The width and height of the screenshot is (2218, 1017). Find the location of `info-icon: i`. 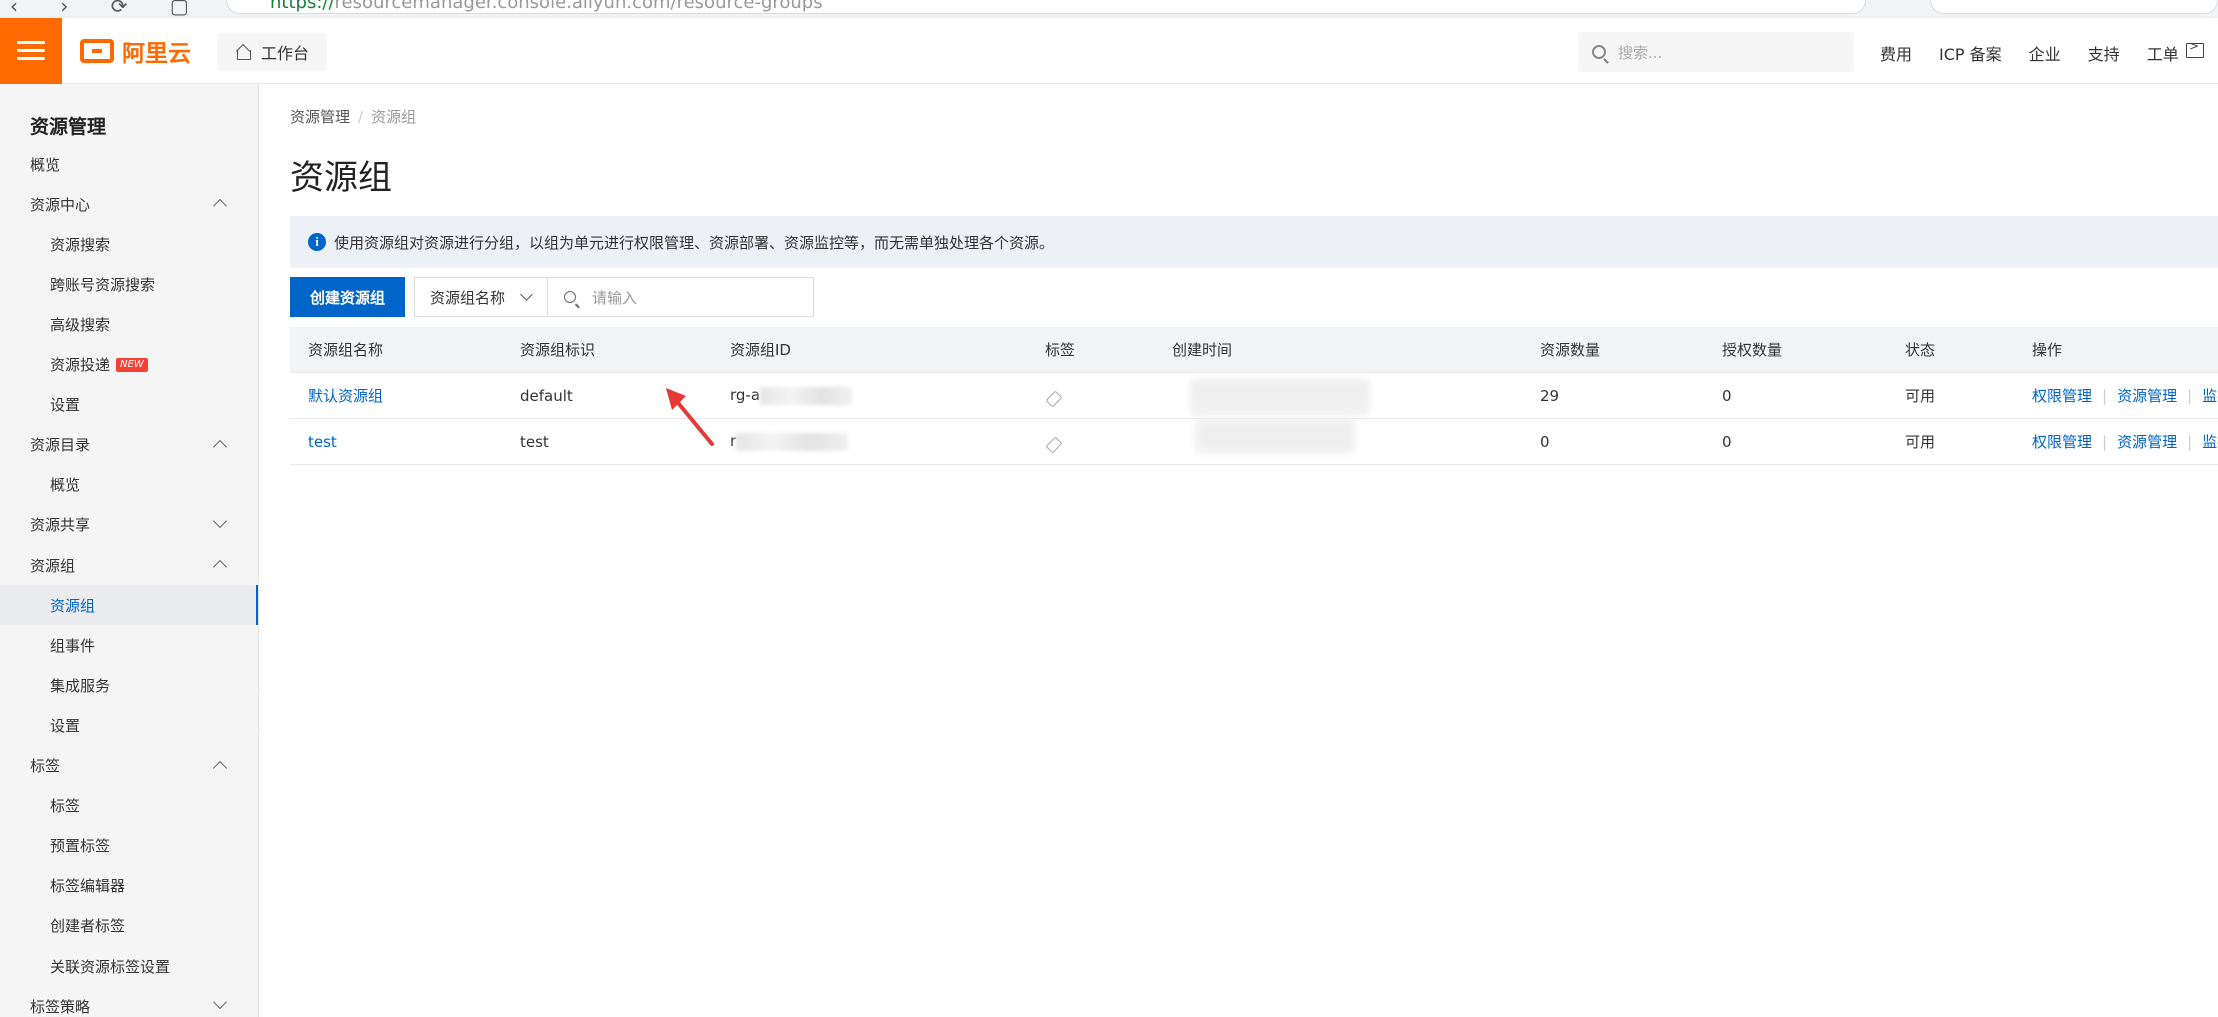

info-icon: i is located at coordinates (317, 242).